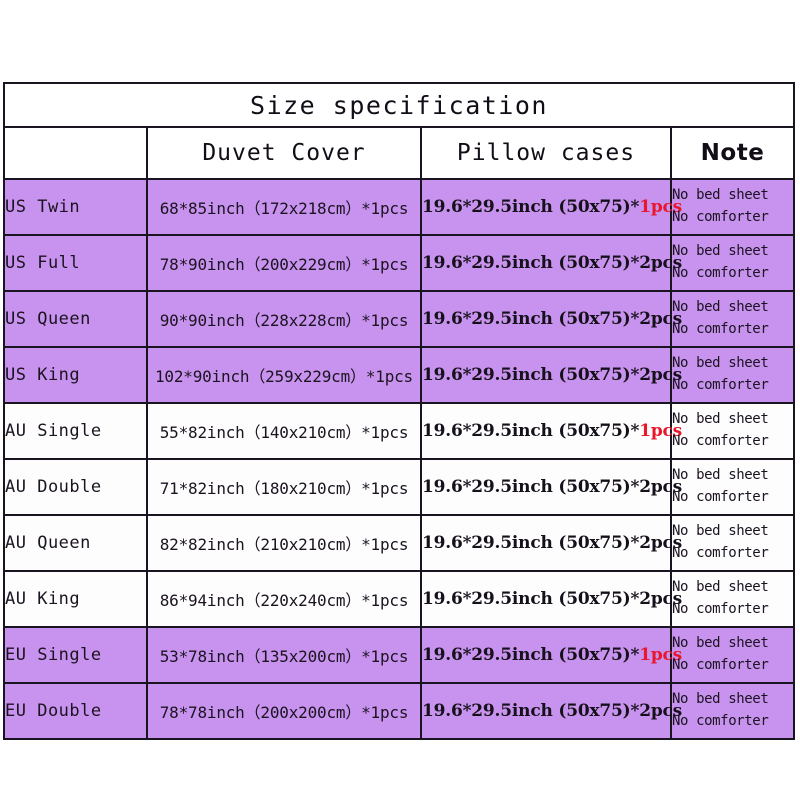  I want to click on cell-duvet-cover: 53*78inch（135x200cm）*1pcs, so click(284, 655).